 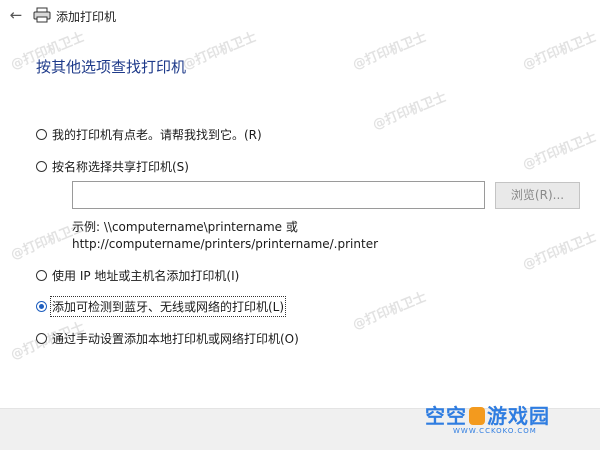 I want to click on page-heading: 按其他选项查找打印机, so click(x=111, y=67).